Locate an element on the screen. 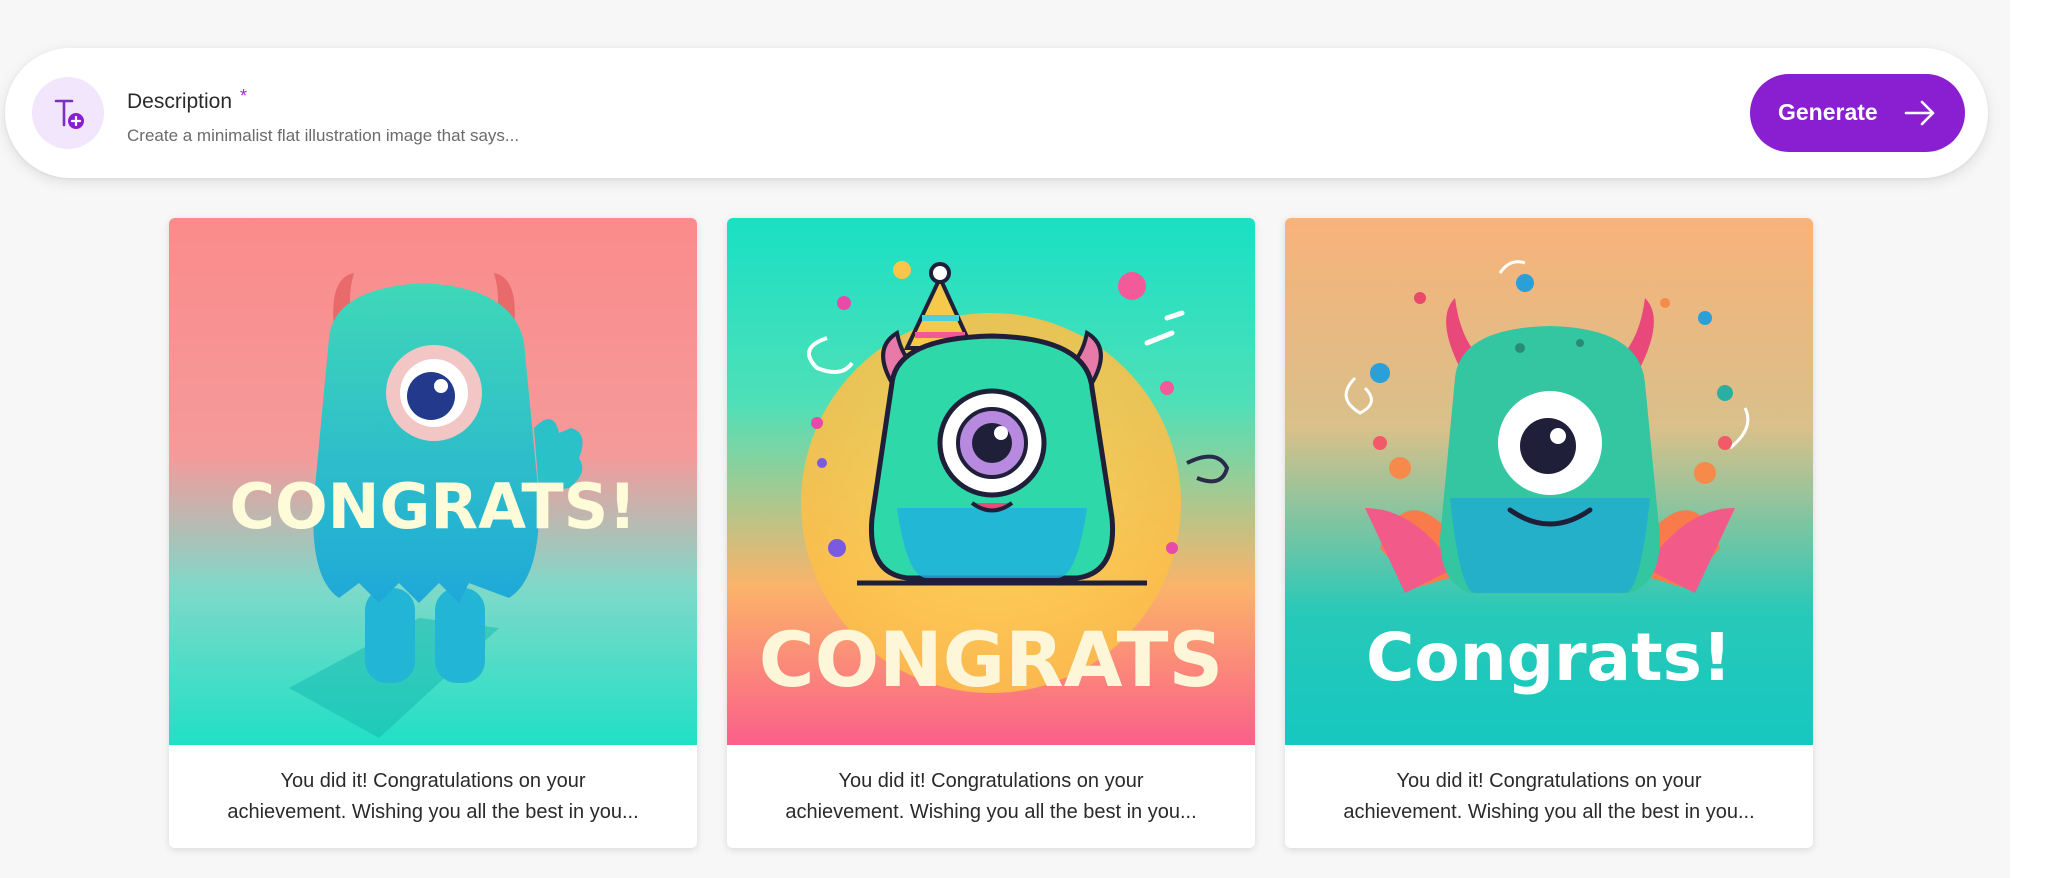  image-2-text: CONGRATS is located at coordinates (991, 659).